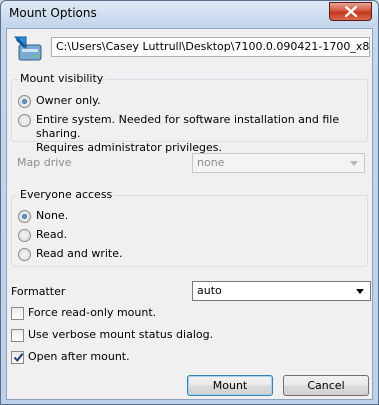 The height and width of the screenshot is (405, 379). I want to click on map-drive-label: Map drive, so click(44, 162).